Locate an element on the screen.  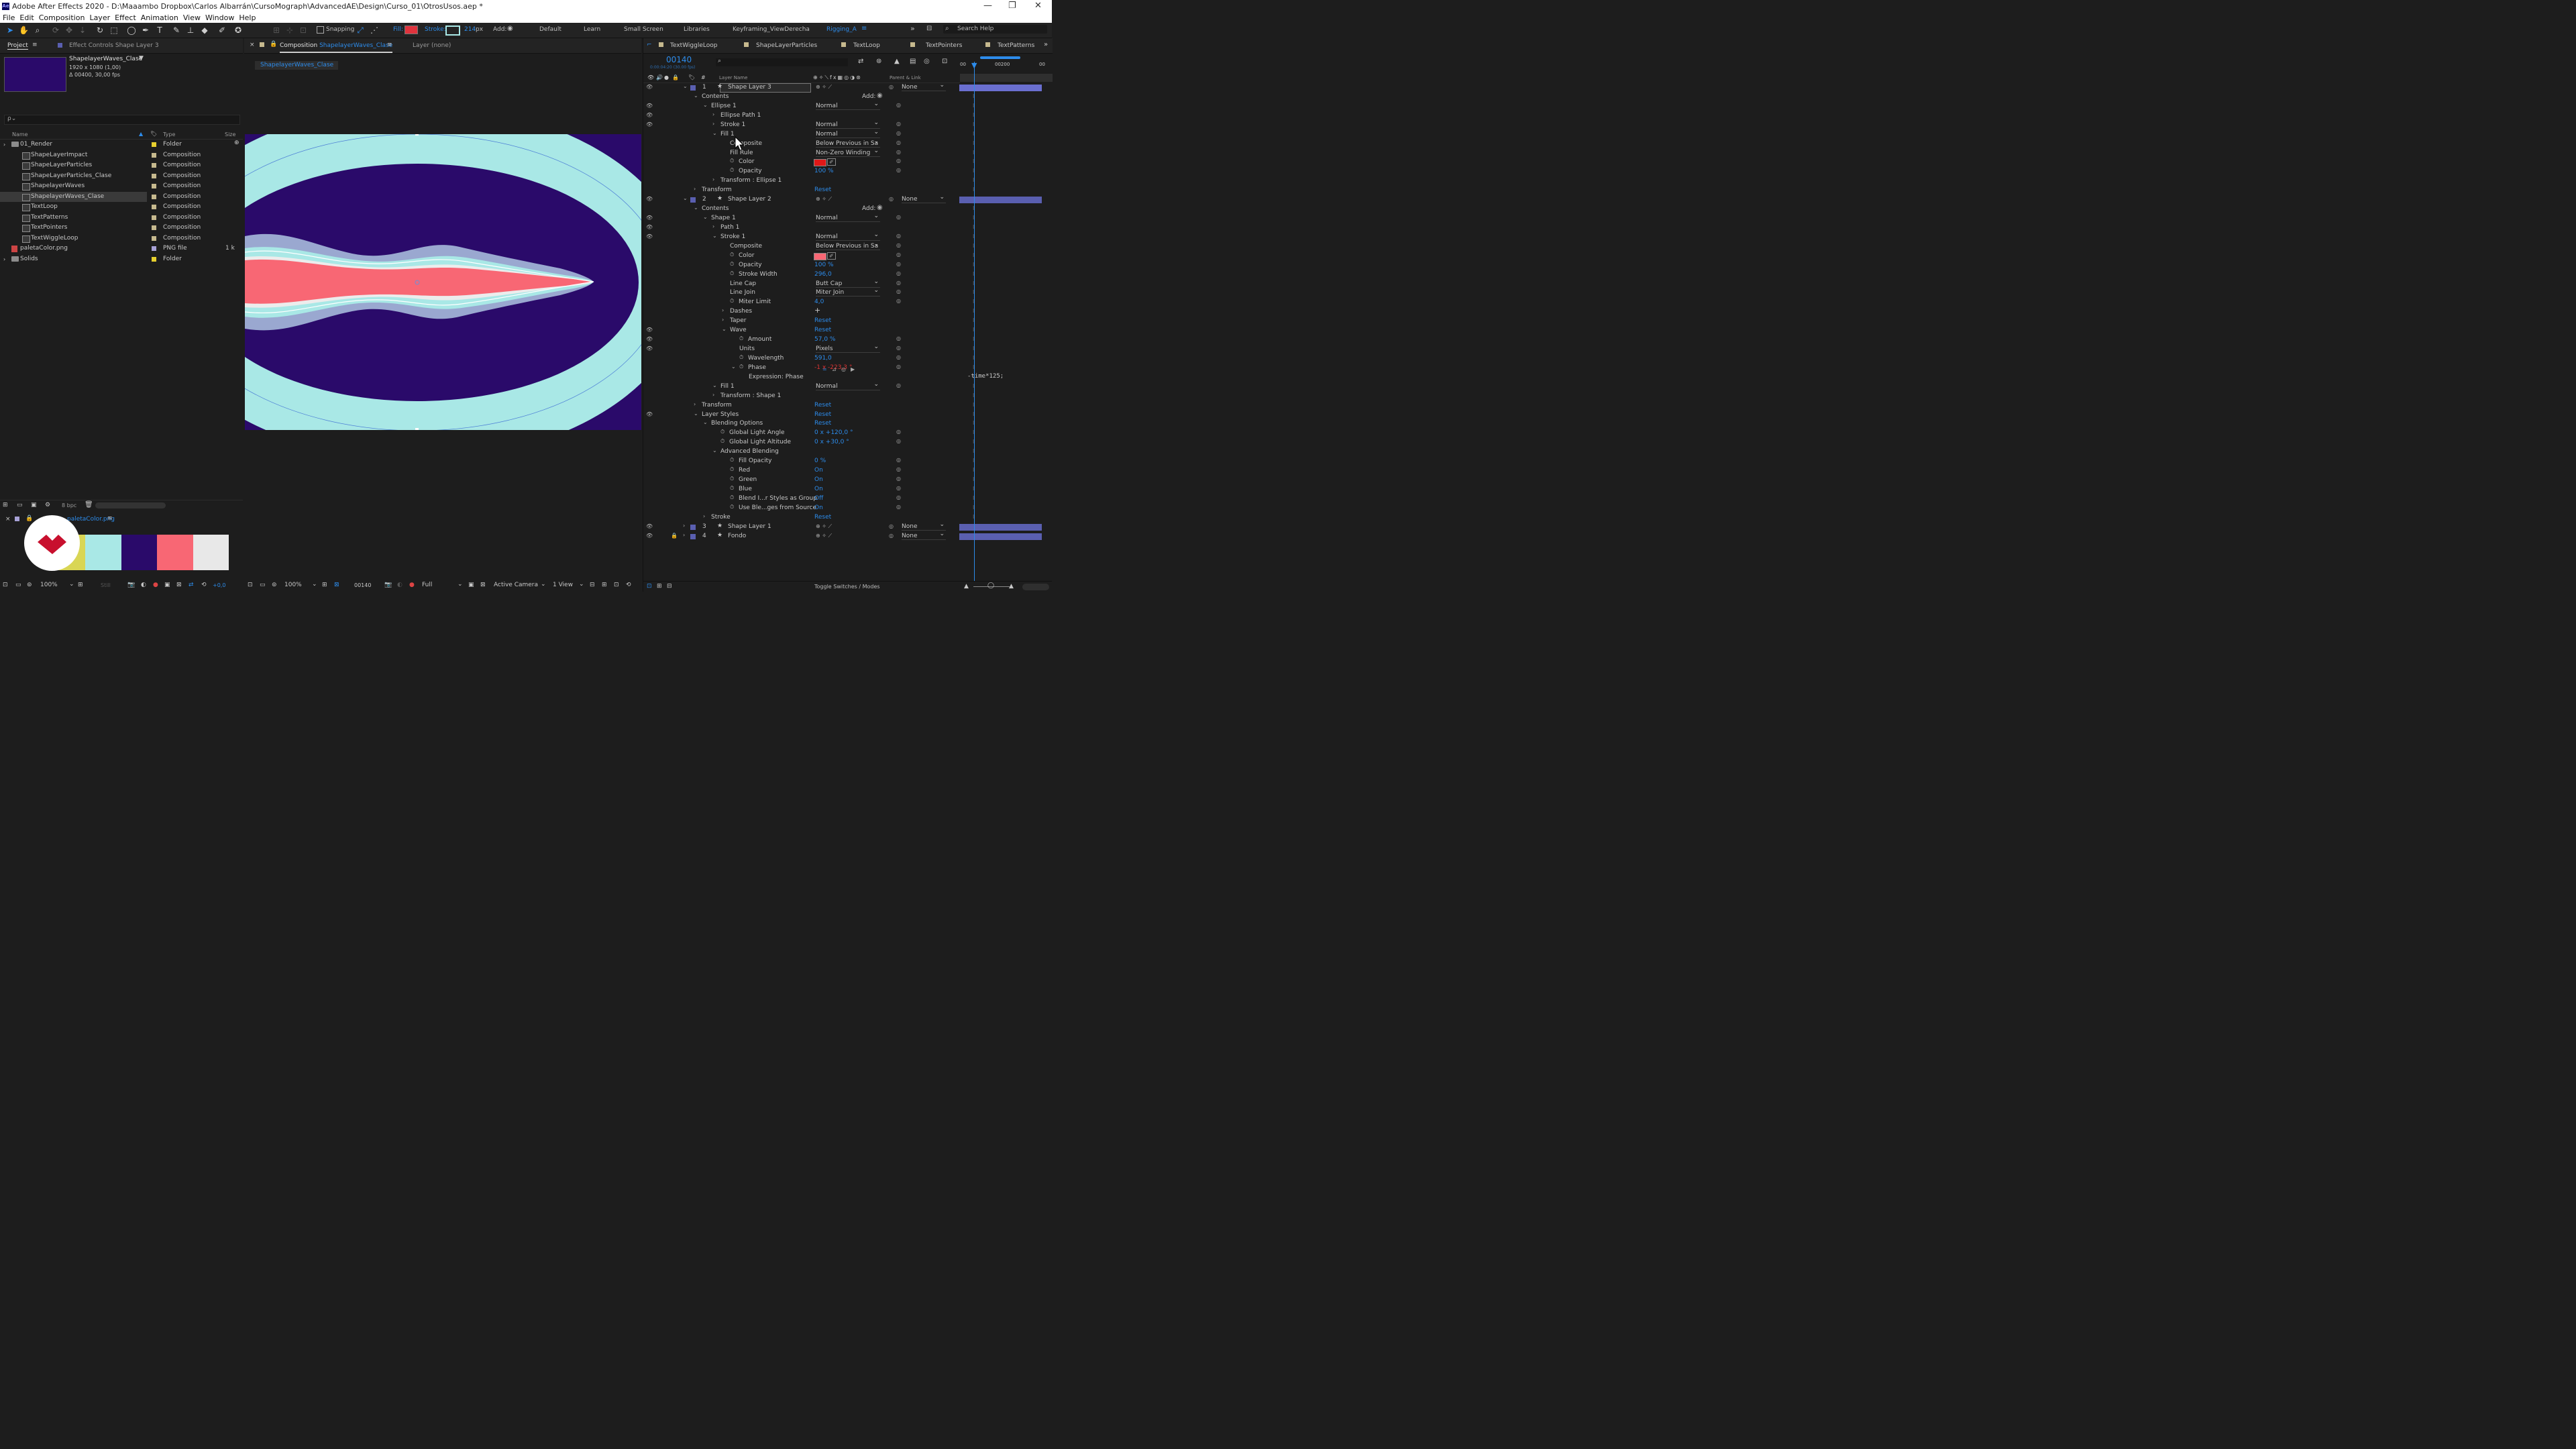
layer-duration-bar is located at coordinates (1000, 200).